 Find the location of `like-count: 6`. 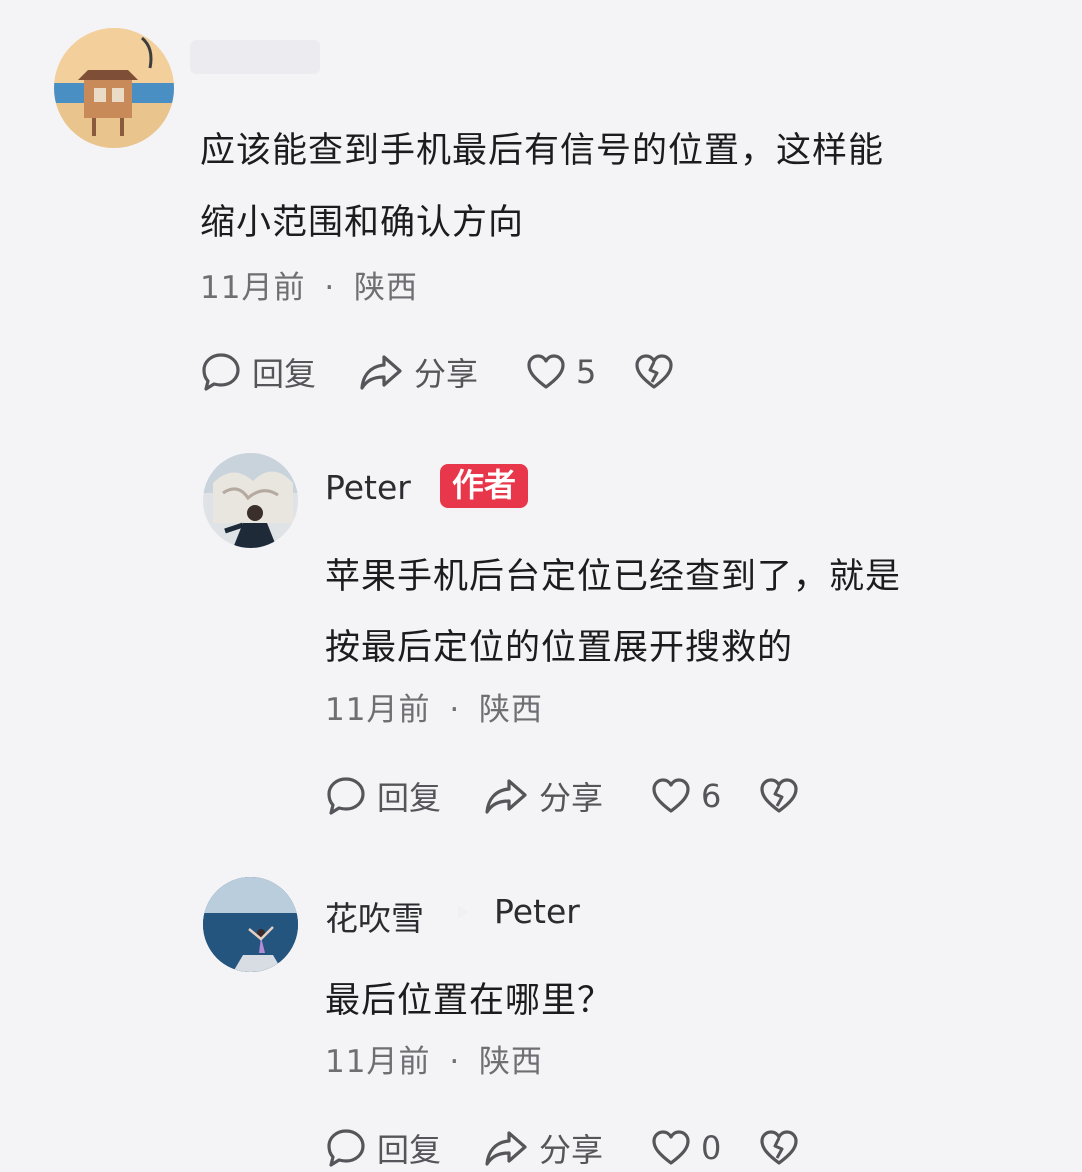

like-count: 6 is located at coordinates (711, 796).